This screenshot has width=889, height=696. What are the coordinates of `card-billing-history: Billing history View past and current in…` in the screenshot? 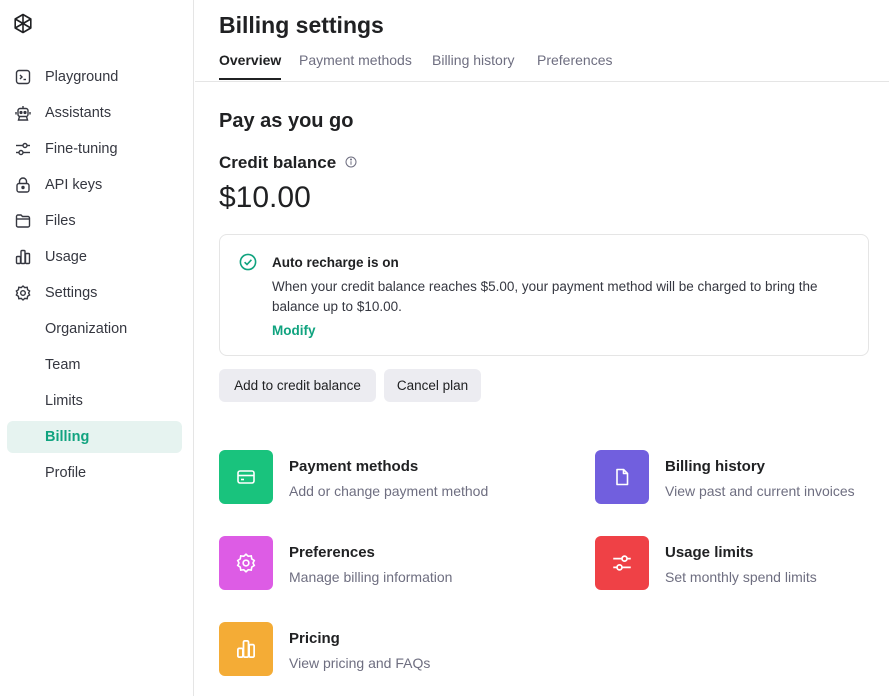 It's located at (742, 478).